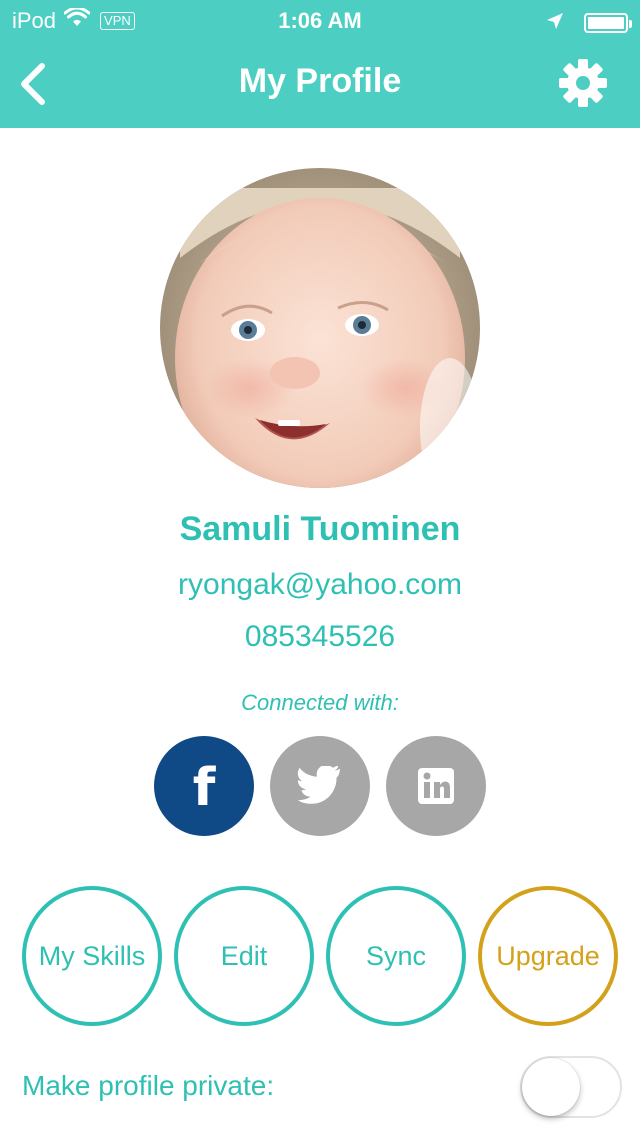  What do you see at coordinates (320, 81) in the screenshot?
I see `page-title: My Profile` at bounding box center [320, 81].